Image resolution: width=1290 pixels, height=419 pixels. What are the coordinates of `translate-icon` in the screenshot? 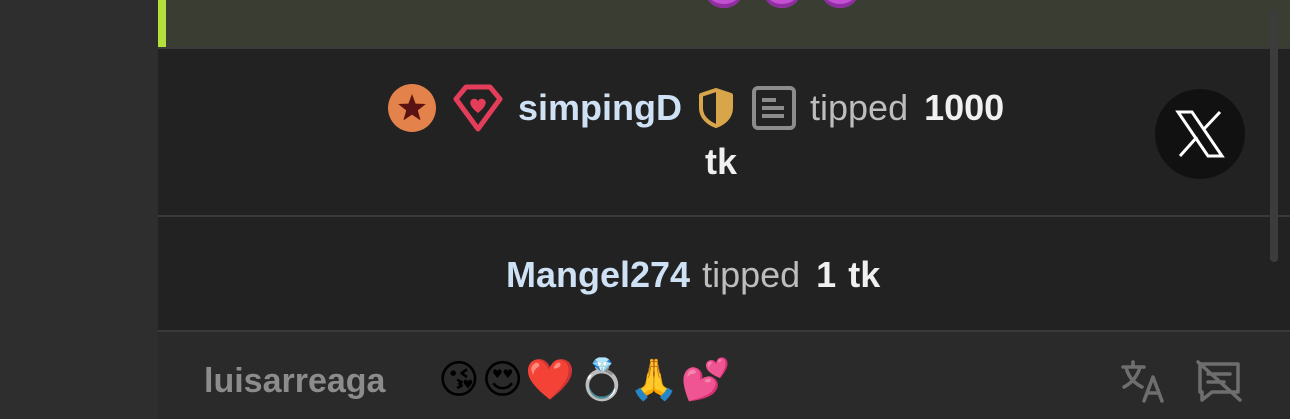 It's located at (1143, 381).